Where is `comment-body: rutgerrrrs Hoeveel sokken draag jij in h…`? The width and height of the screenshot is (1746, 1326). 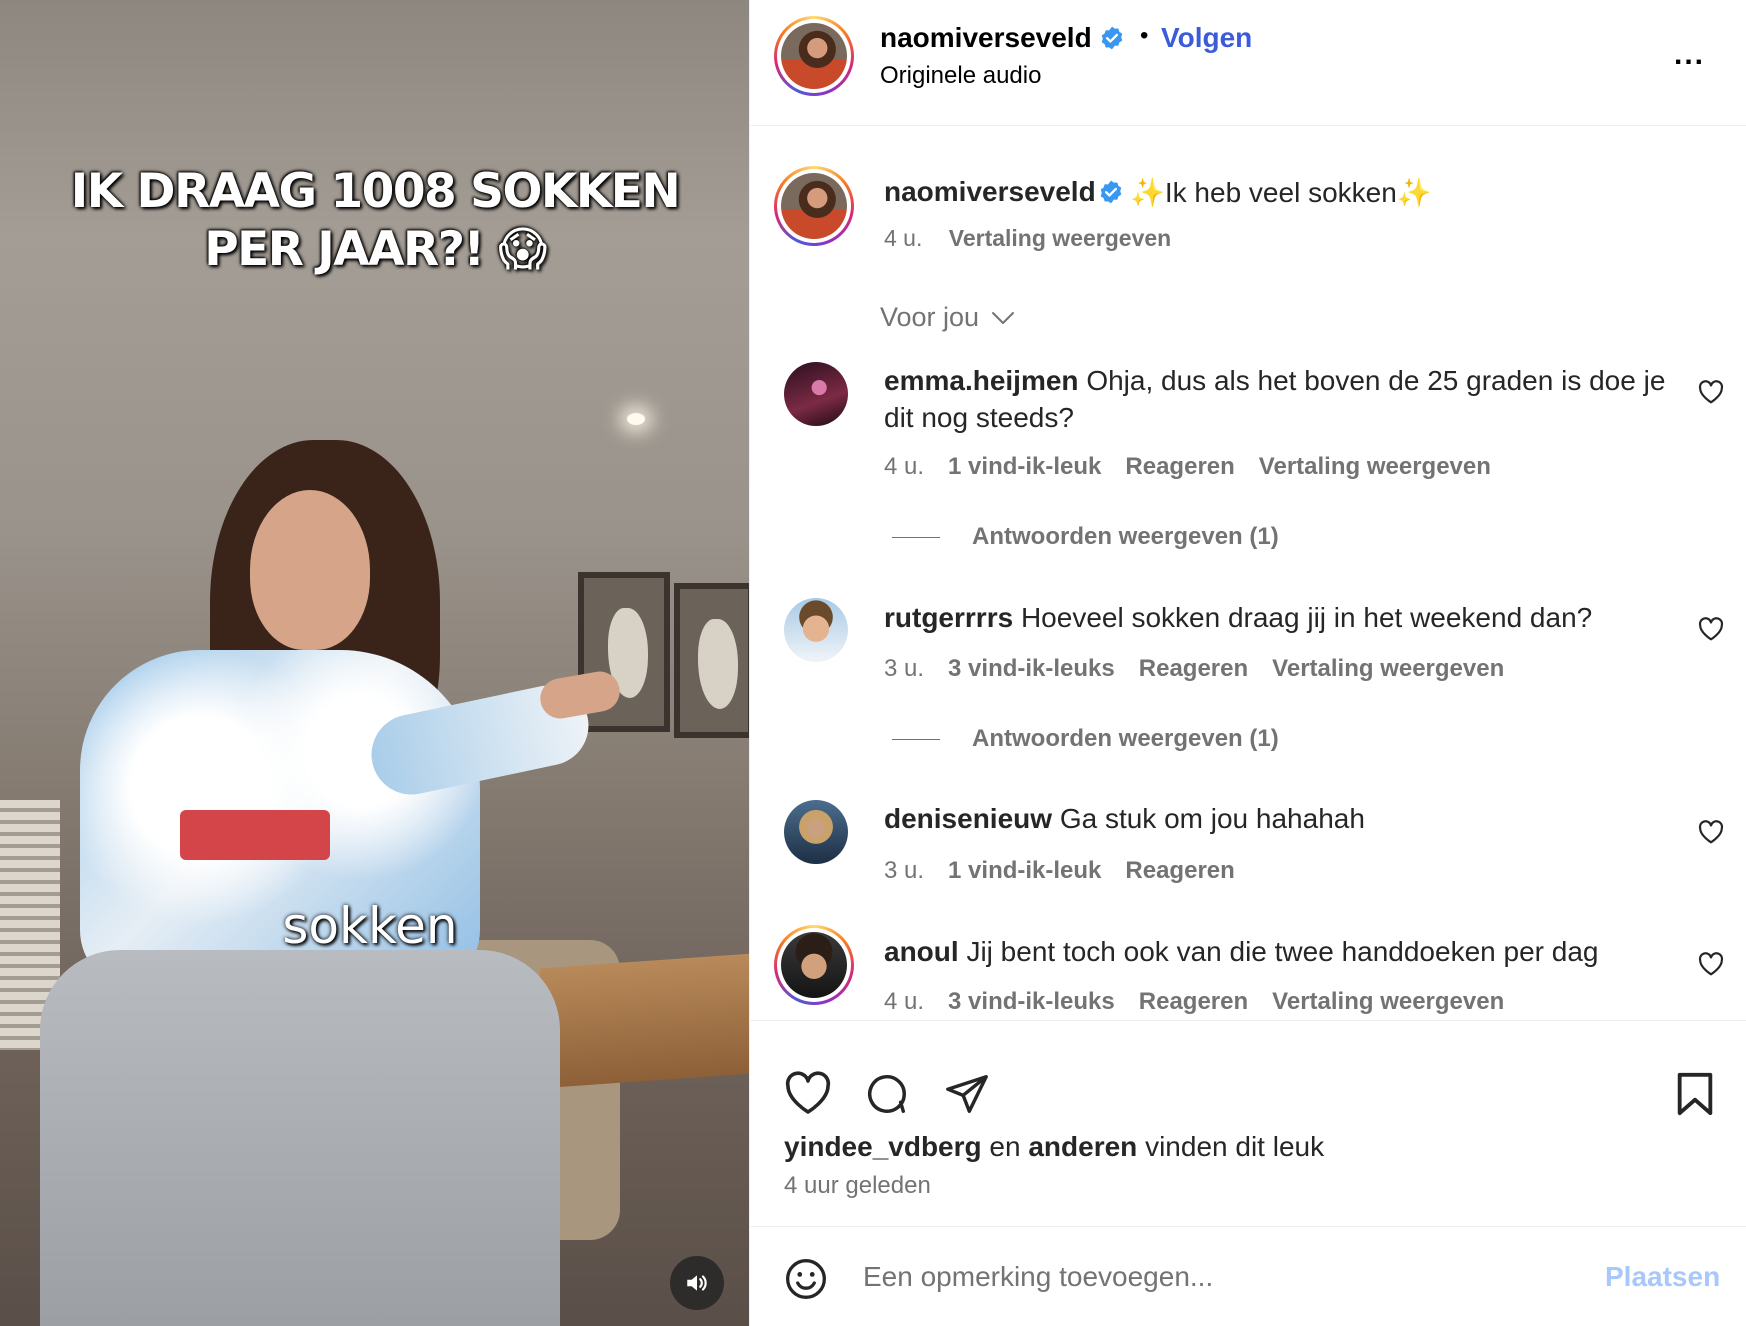
comment-body: rutgerrrrs Hoeveel sokken draag jij in h… is located at coordinates (1284, 617).